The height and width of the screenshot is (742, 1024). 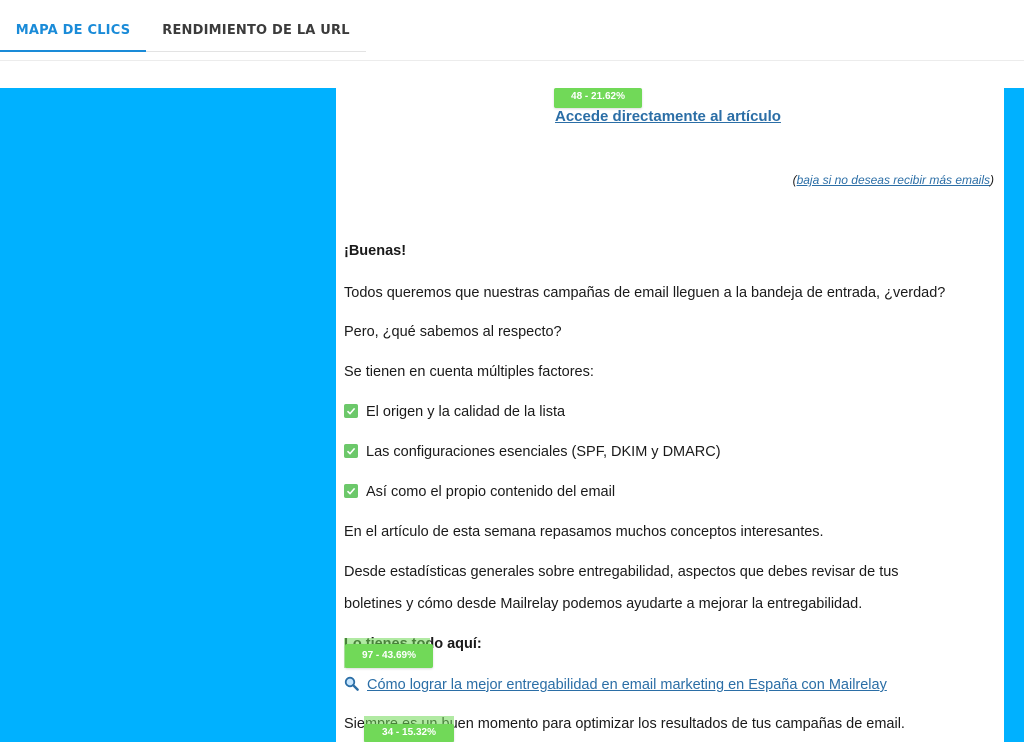 What do you see at coordinates (466, 412) in the screenshot?
I see `checklist-item-label: El origen y la calidad de la lista` at bounding box center [466, 412].